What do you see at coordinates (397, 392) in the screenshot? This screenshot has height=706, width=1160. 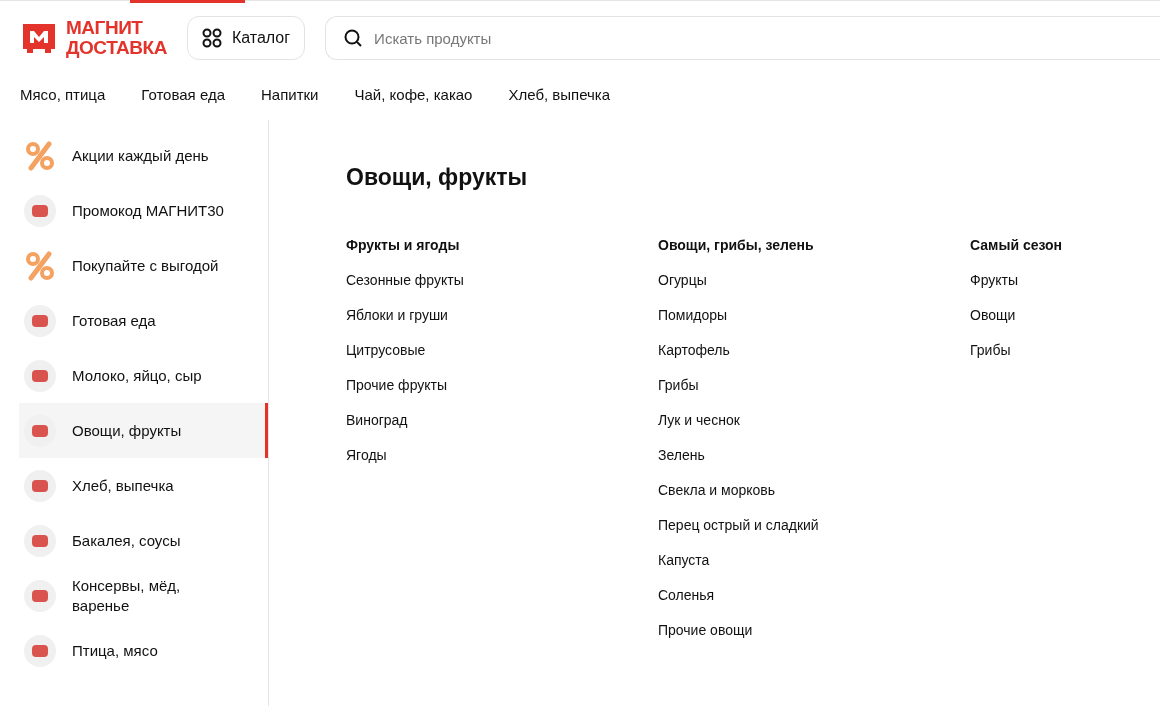 I see `subcategory-link: Прочие фрукты` at bounding box center [397, 392].